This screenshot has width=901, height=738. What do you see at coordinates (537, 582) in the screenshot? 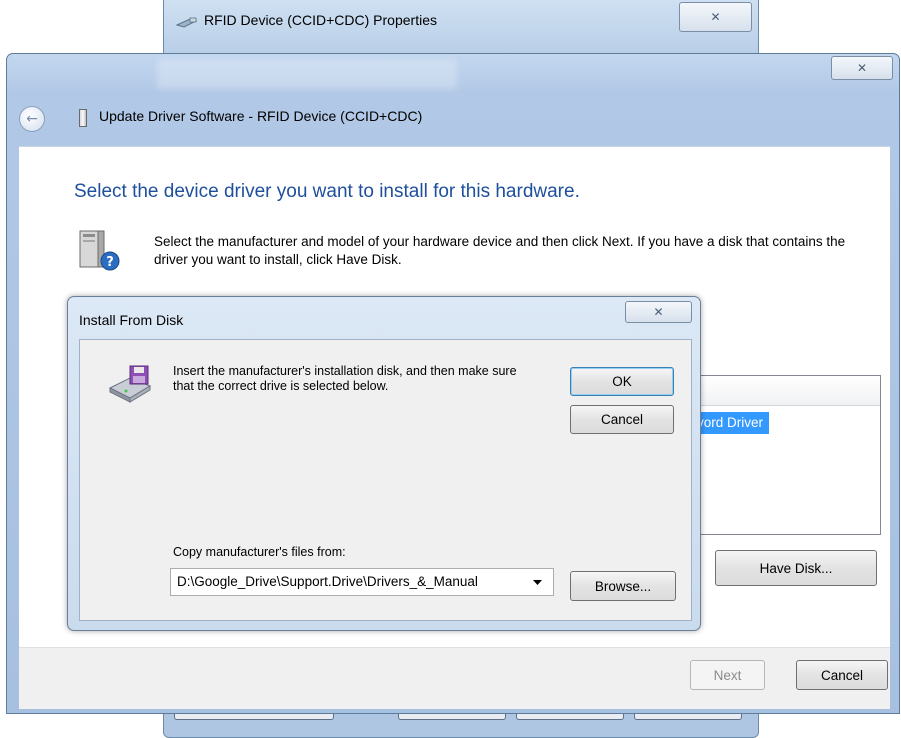
I see `chevron-down-icon` at bounding box center [537, 582].